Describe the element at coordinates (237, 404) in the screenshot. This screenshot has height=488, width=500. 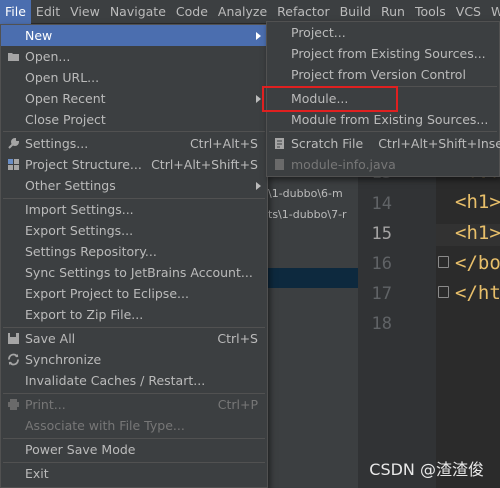
I see `shortcut-label: Ctrl+P` at that location.